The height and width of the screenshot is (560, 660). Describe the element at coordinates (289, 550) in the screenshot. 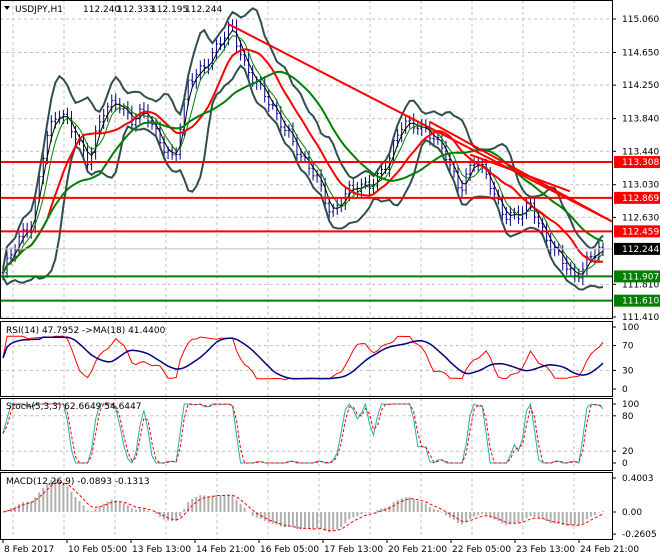

I see `time-tick-label: 16 Feb 05:00` at that location.